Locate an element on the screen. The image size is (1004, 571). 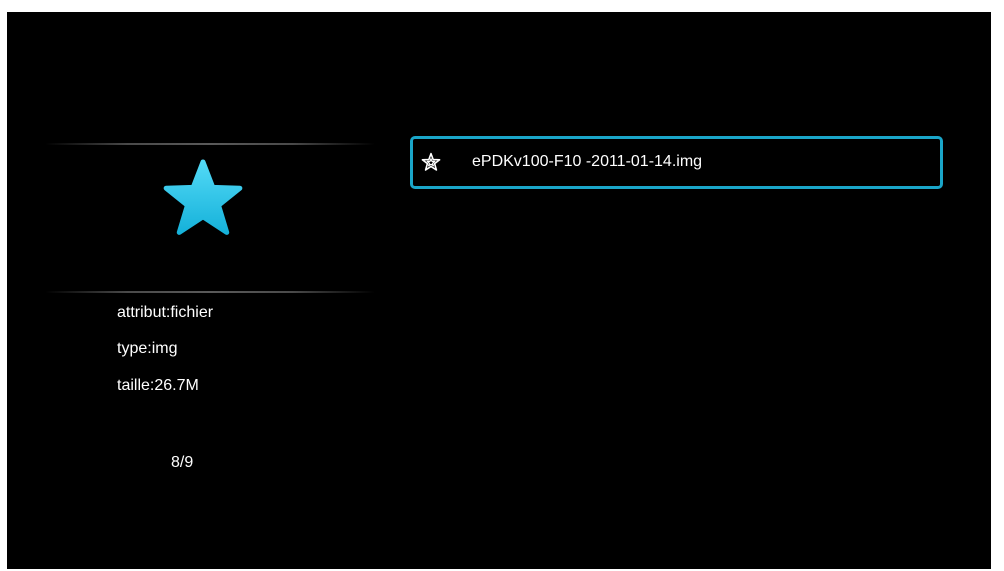
file-list-item-selected: ePDKv100-F10 -2011-01-14.img is located at coordinates (676, 162).